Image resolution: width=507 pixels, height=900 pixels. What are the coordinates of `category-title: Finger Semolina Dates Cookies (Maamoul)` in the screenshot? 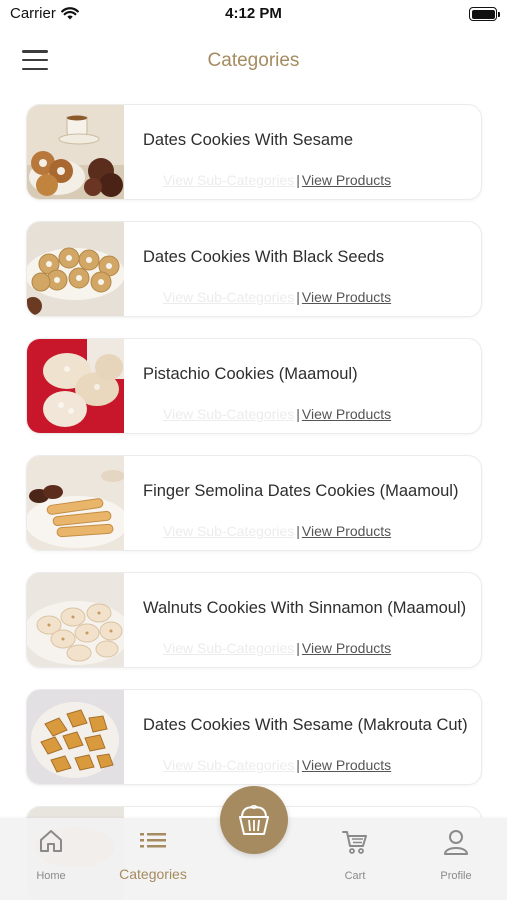 It's located at (301, 491).